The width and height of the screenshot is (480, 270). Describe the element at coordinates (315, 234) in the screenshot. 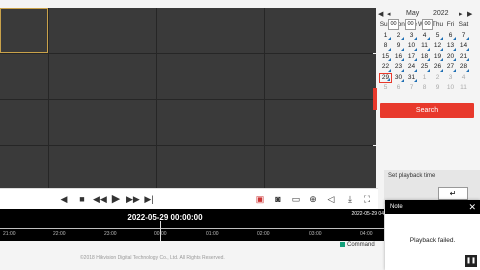

I see `timeline-tick: 03:00` at that location.